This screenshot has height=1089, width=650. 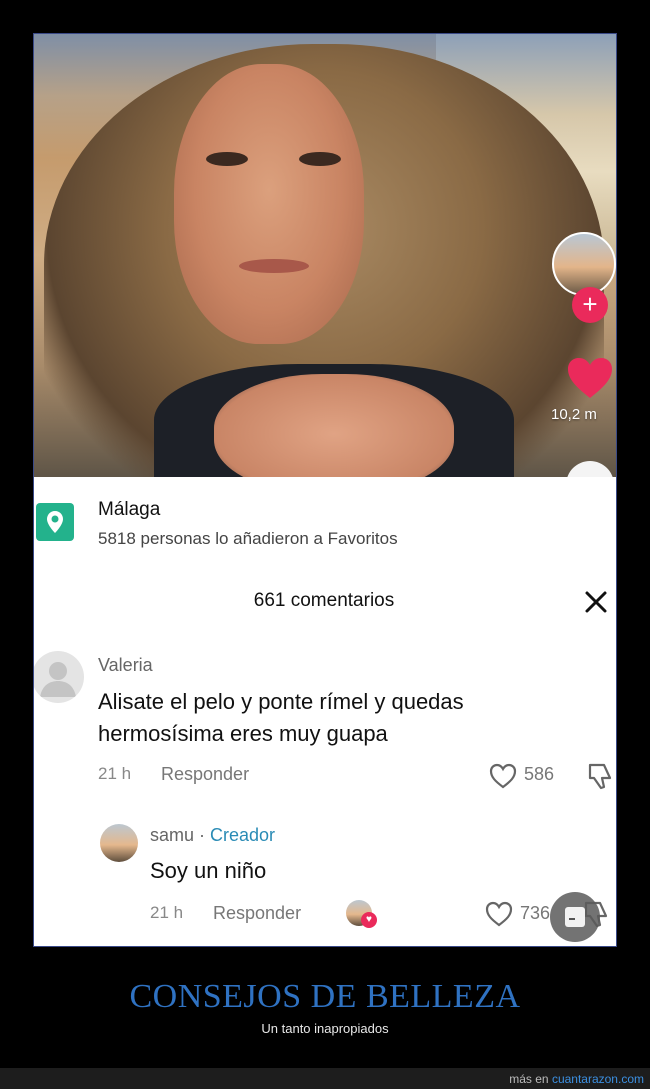 What do you see at coordinates (208, 870) in the screenshot?
I see `comment-text: Soy un niño` at bounding box center [208, 870].